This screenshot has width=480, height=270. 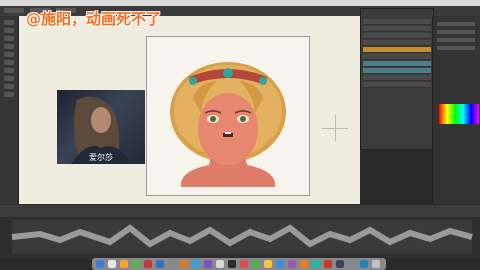 I want to click on layer-row-highlighted, so click(x=397, y=50).